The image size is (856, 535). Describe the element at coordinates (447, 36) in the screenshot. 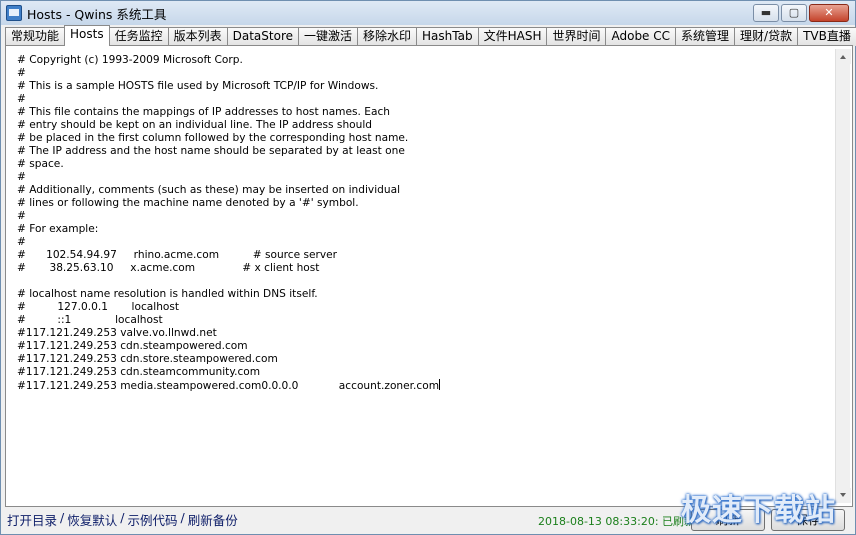

I see `tab-hashtab: HashTab` at that location.